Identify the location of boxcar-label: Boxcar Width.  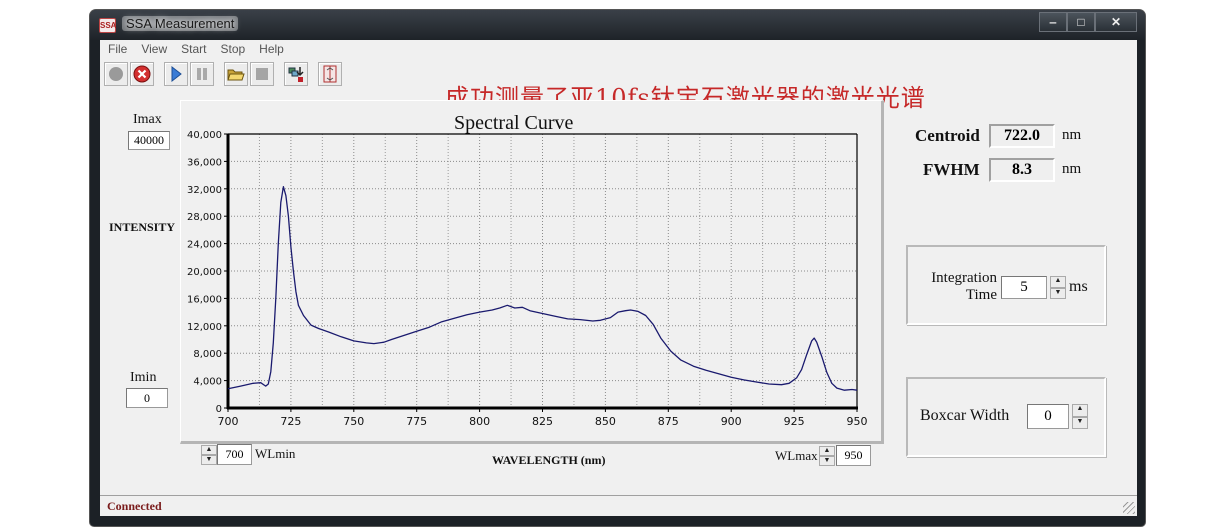
(965, 415).